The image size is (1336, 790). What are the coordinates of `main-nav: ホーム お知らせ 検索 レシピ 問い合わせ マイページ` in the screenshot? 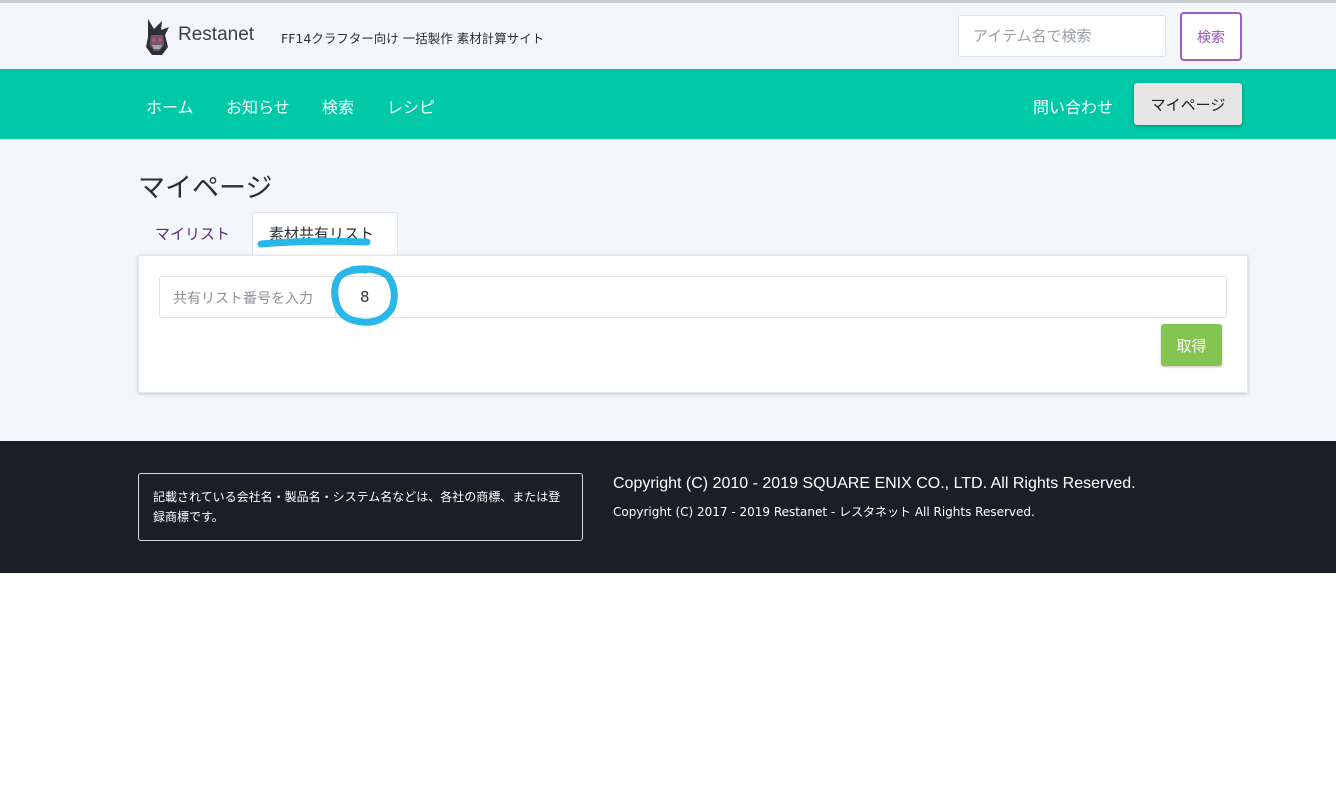 It's located at (668, 104).